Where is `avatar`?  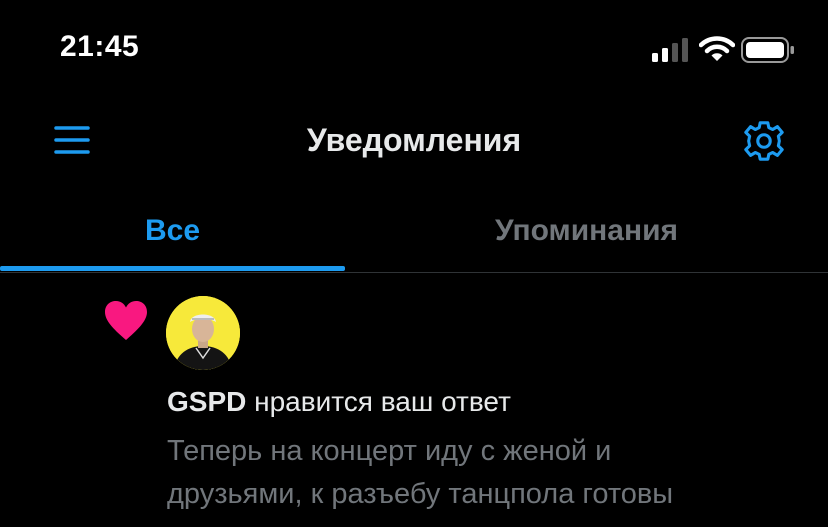
avatar is located at coordinates (203, 333).